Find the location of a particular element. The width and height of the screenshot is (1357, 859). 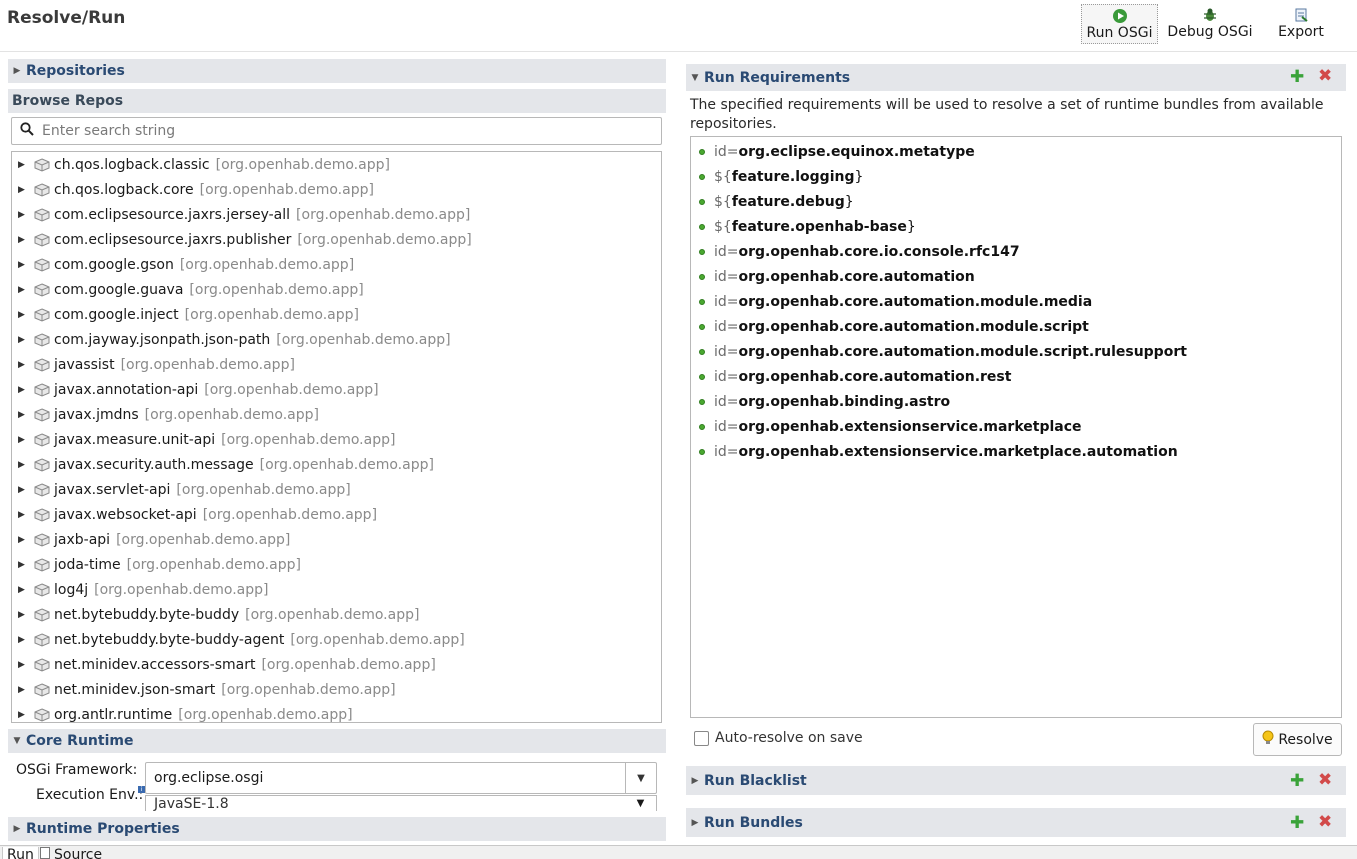

resolve-button: Resolve is located at coordinates (1297, 739).